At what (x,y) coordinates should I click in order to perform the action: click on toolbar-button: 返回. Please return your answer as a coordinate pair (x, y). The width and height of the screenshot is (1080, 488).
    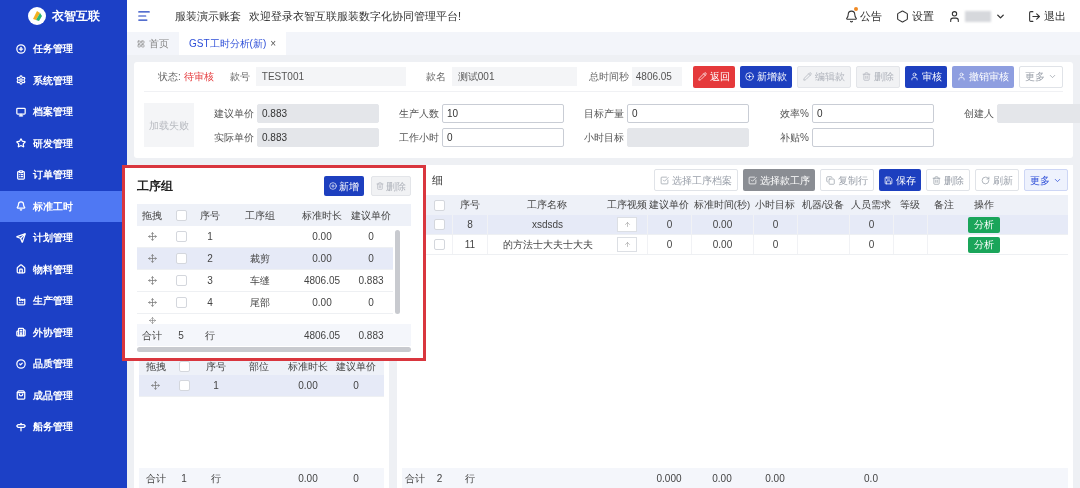
    Looking at the image, I should click on (714, 76).